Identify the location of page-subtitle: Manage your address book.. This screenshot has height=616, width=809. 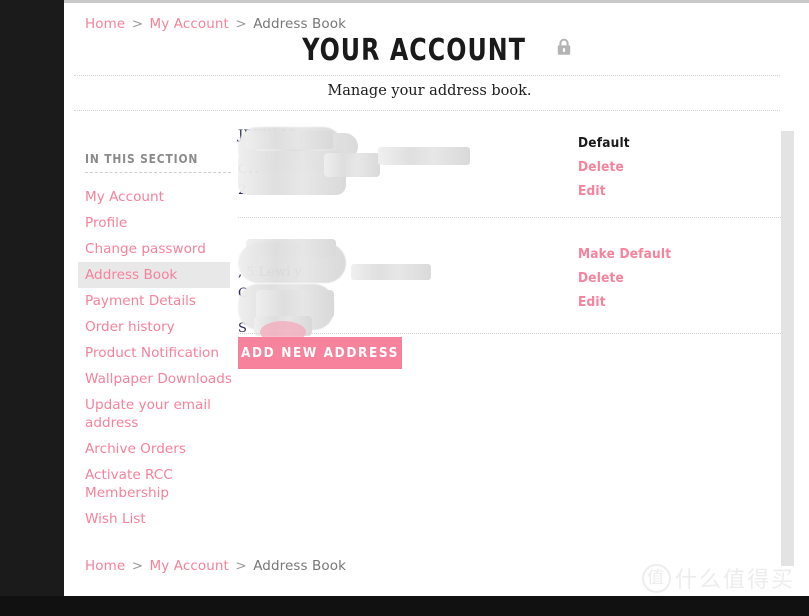
(429, 91).